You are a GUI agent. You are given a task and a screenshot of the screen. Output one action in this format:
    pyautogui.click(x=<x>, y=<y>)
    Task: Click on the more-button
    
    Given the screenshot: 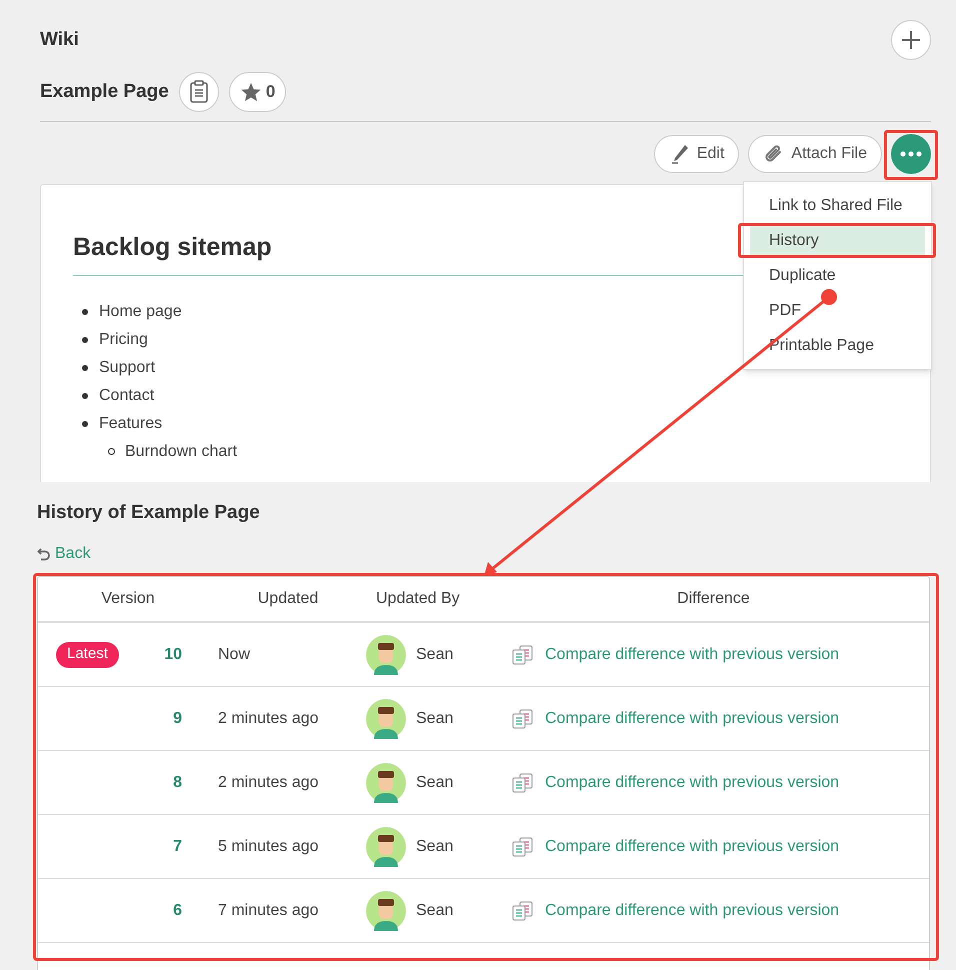 What is the action you would take?
    pyautogui.click(x=911, y=154)
    